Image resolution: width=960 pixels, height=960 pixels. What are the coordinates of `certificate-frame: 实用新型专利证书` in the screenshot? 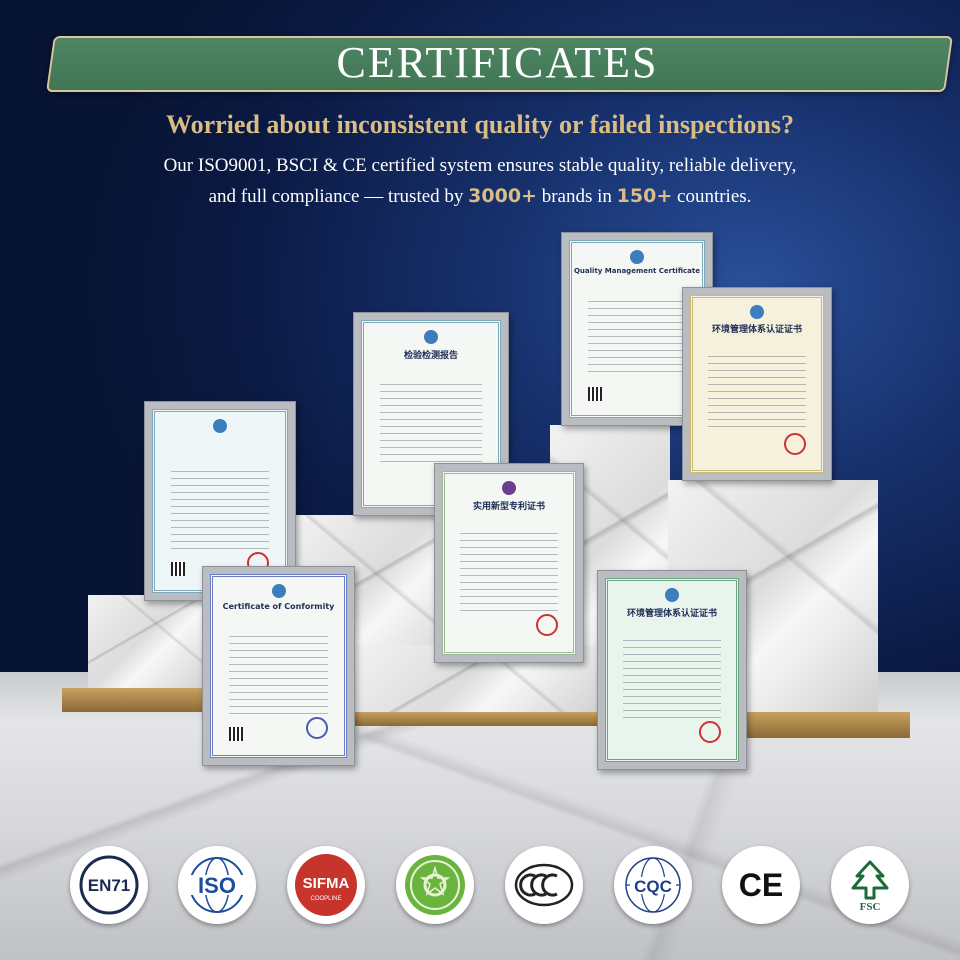 It's located at (509, 563).